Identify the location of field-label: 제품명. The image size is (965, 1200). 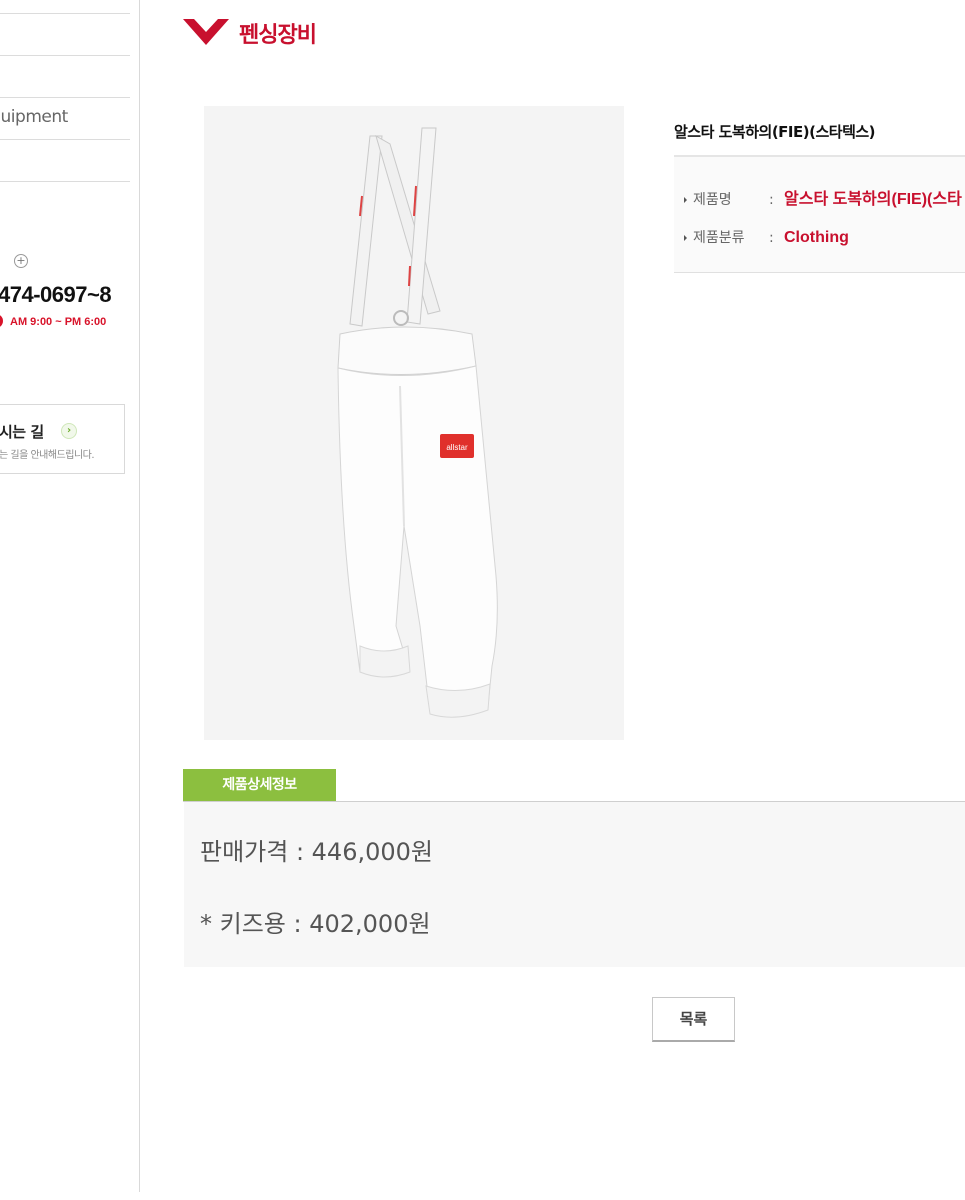
(712, 200).